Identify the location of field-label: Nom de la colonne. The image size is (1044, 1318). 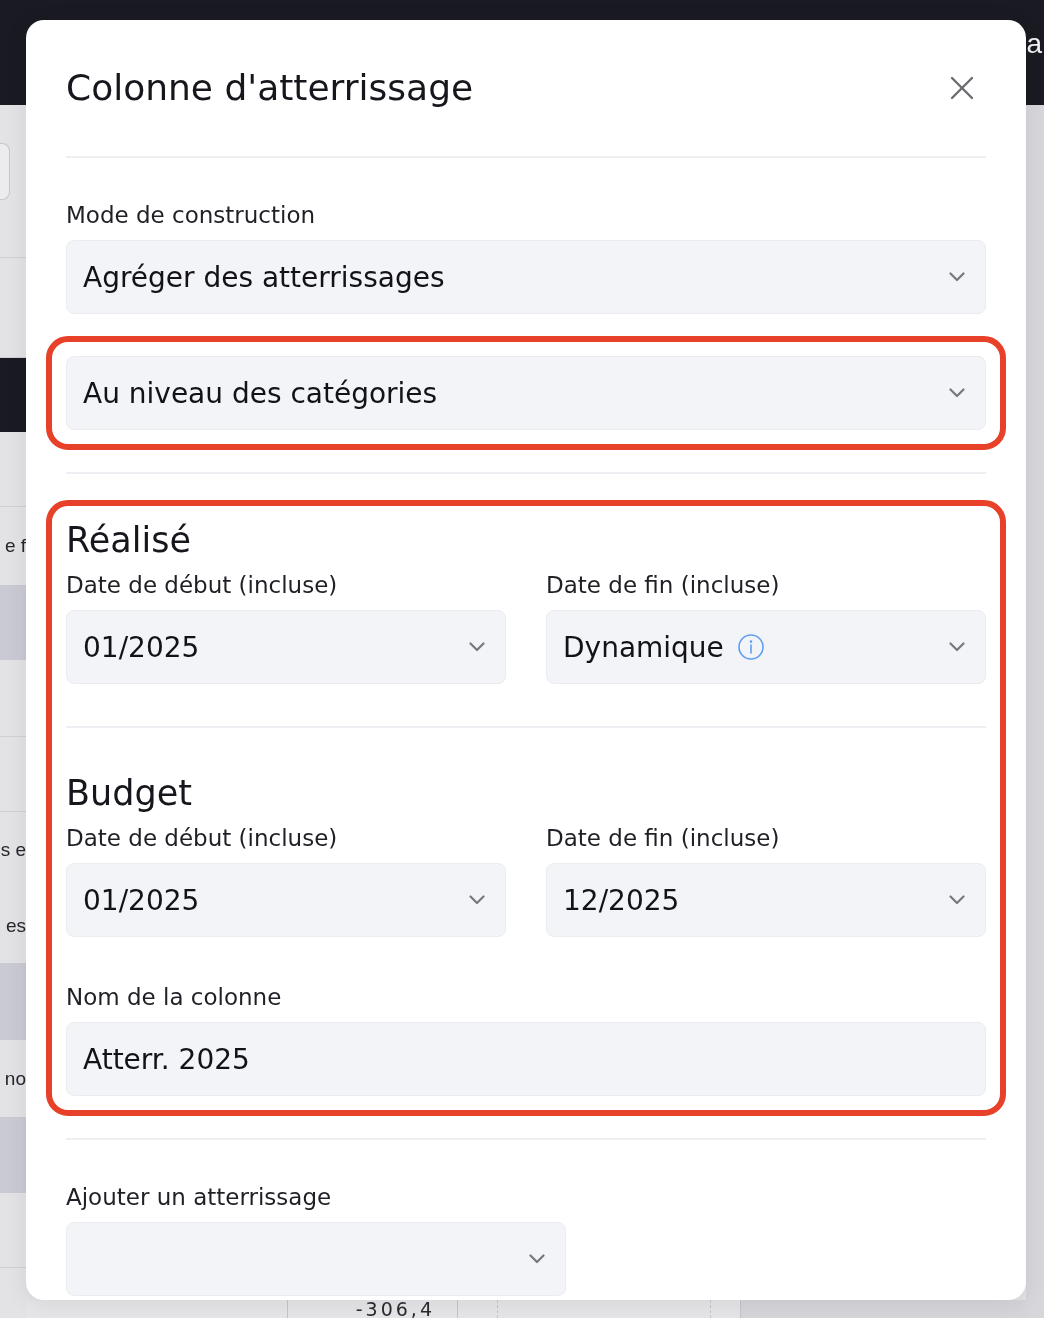
(174, 997).